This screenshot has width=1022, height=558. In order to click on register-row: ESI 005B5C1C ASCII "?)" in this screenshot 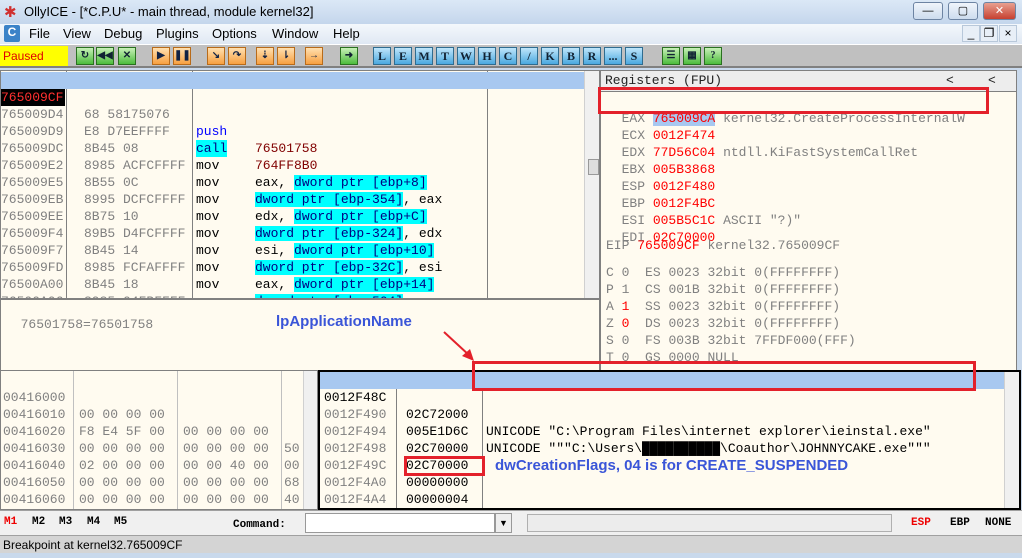, I will do `click(703, 211)`.